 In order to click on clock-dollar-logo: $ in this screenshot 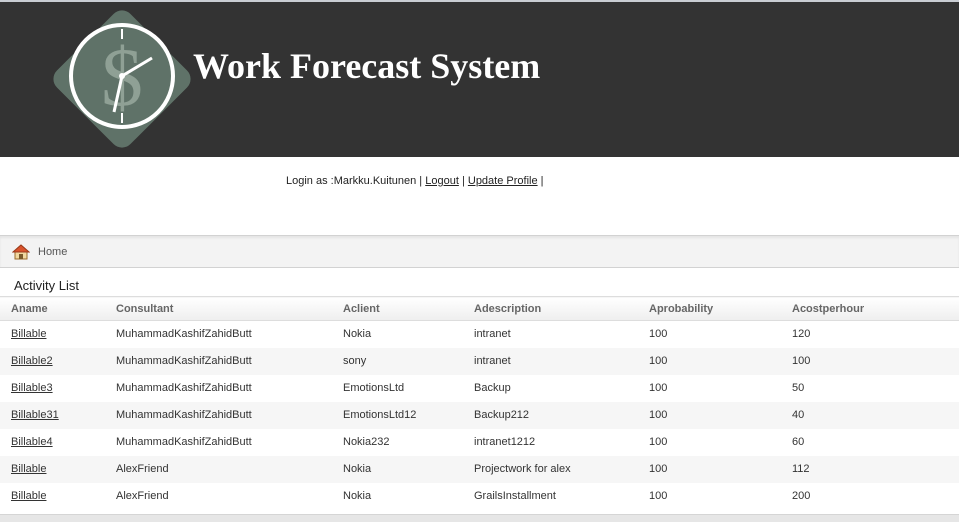, I will do `click(122, 79)`.